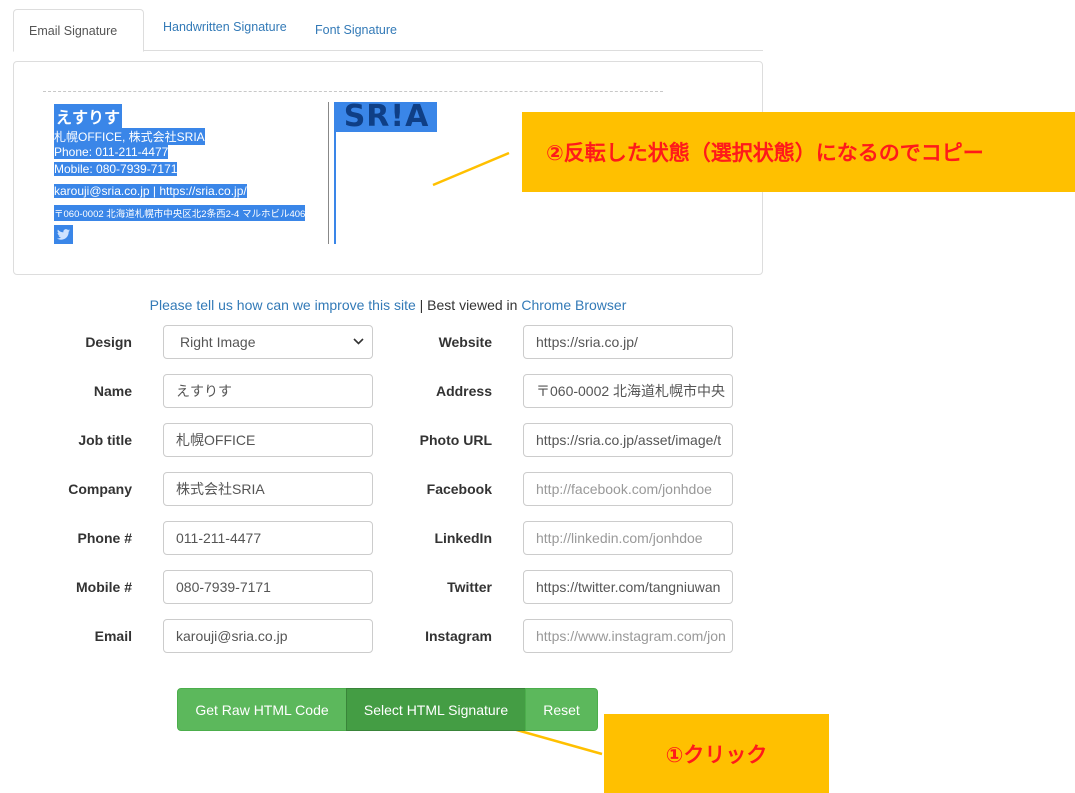 This screenshot has width=1075, height=793. I want to click on twitter-label: Twitter, so click(469, 587).